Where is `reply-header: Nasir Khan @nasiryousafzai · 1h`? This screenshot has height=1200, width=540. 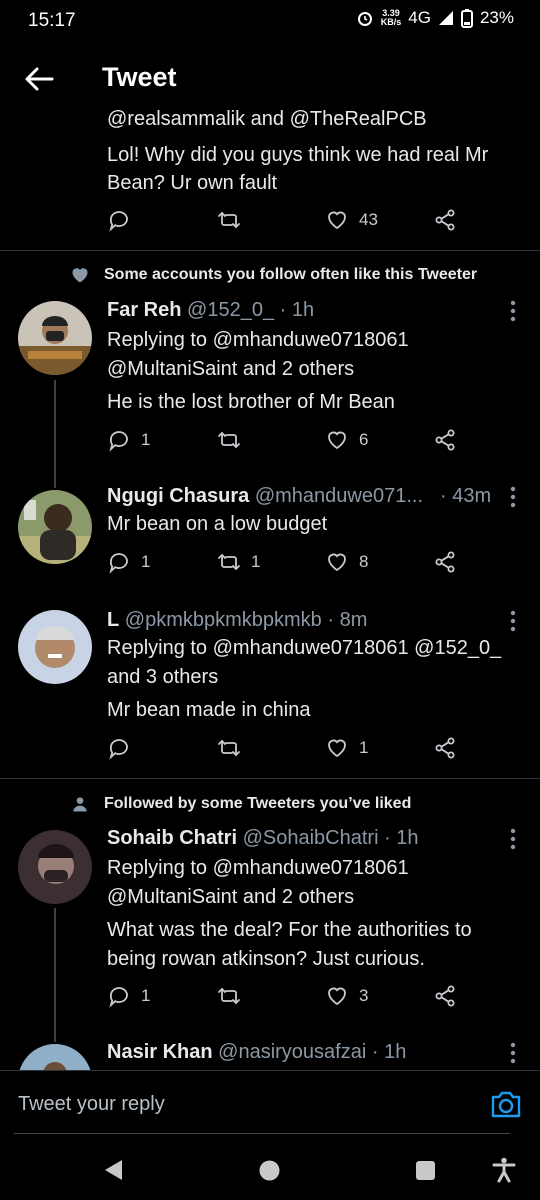
reply-header: Nasir Khan @nasiryousafzai · 1h is located at coordinates (256, 1052).